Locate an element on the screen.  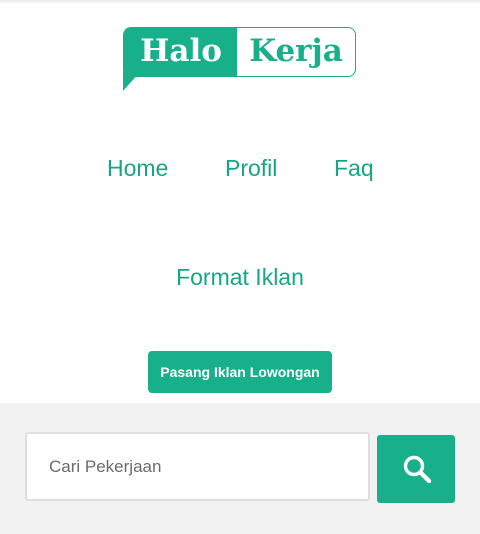
search-button is located at coordinates (416, 469).